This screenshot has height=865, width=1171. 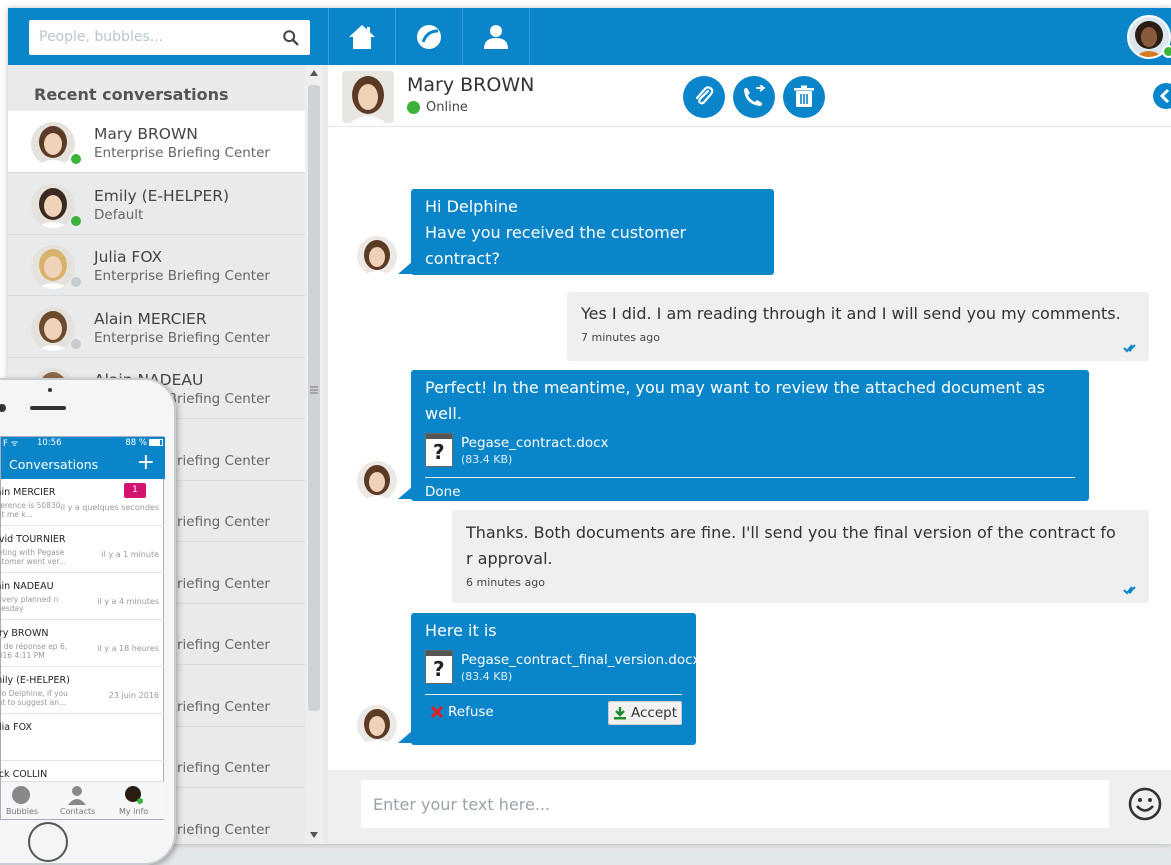 I want to click on phone-message-time: il y a 4 minutes, so click(x=128, y=601).